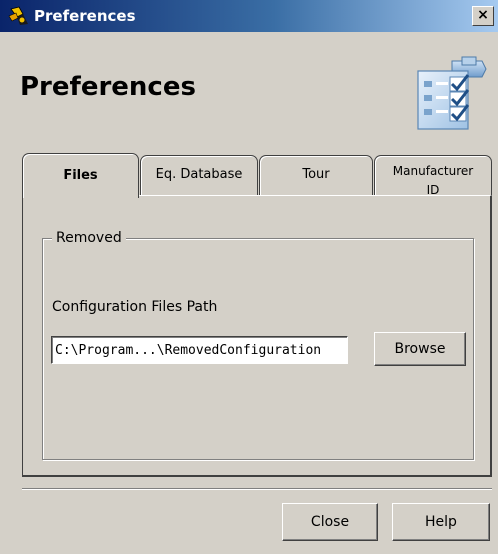 The image size is (498, 554). Describe the element at coordinates (330, 522) in the screenshot. I see `close-button: Close` at that location.